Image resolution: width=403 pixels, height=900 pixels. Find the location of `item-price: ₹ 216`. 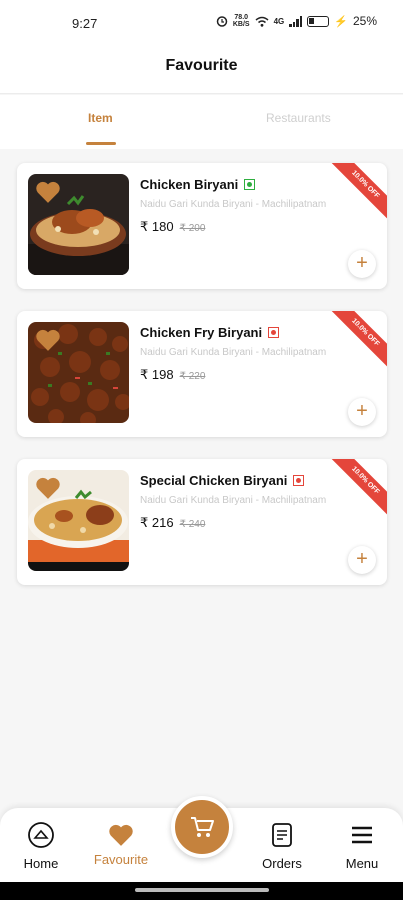

item-price: ₹ 216 is located at coordinates (157, 522).